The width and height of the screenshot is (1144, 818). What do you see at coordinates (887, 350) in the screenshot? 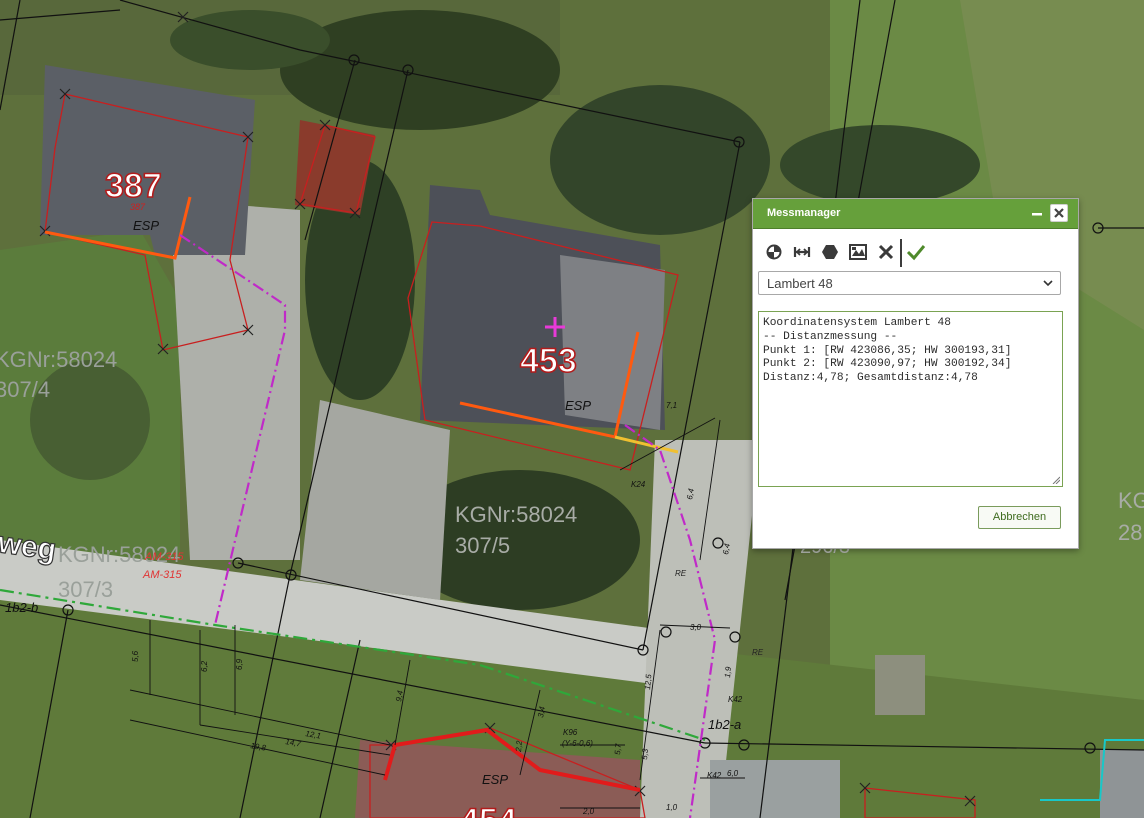
I see `output-line: Punkt 1: [RW 423086,35; HW 300193,31]` at bounding box center [887, 350].